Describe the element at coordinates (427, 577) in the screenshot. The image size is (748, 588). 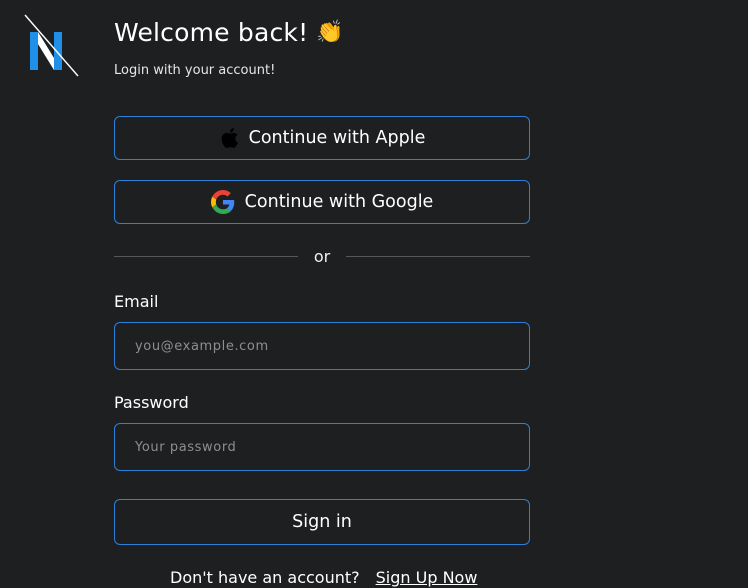
I see `sign-up-link: Sign Up Now` at that location.